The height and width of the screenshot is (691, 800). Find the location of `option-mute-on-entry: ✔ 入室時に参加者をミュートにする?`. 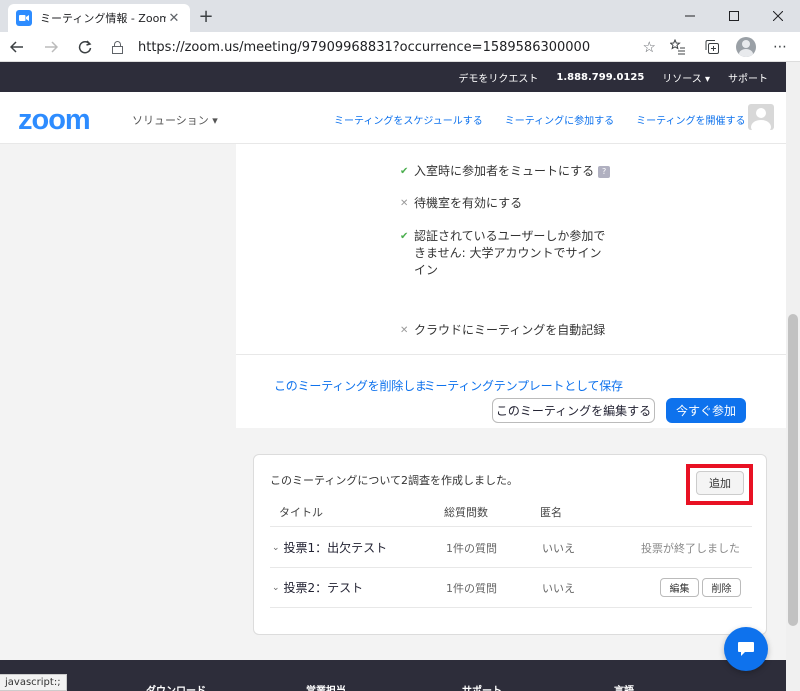

option-mute-on-entry: ✔ 入室時に参加者をミュートにする? is located at coordinates (505, 171).